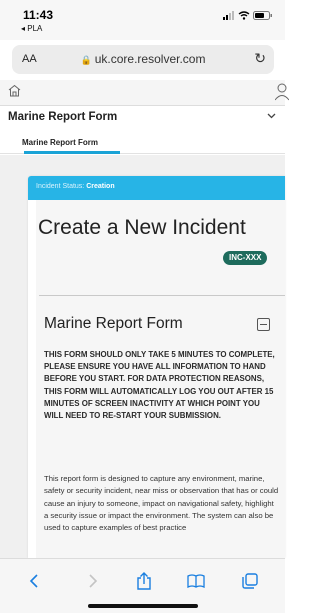 This screenshot has width=320, height=613. What do you see at coordinates (142, 227) in the screenshot?
I see `page-title: Create a New Incident` at bounding box center [142, 227].